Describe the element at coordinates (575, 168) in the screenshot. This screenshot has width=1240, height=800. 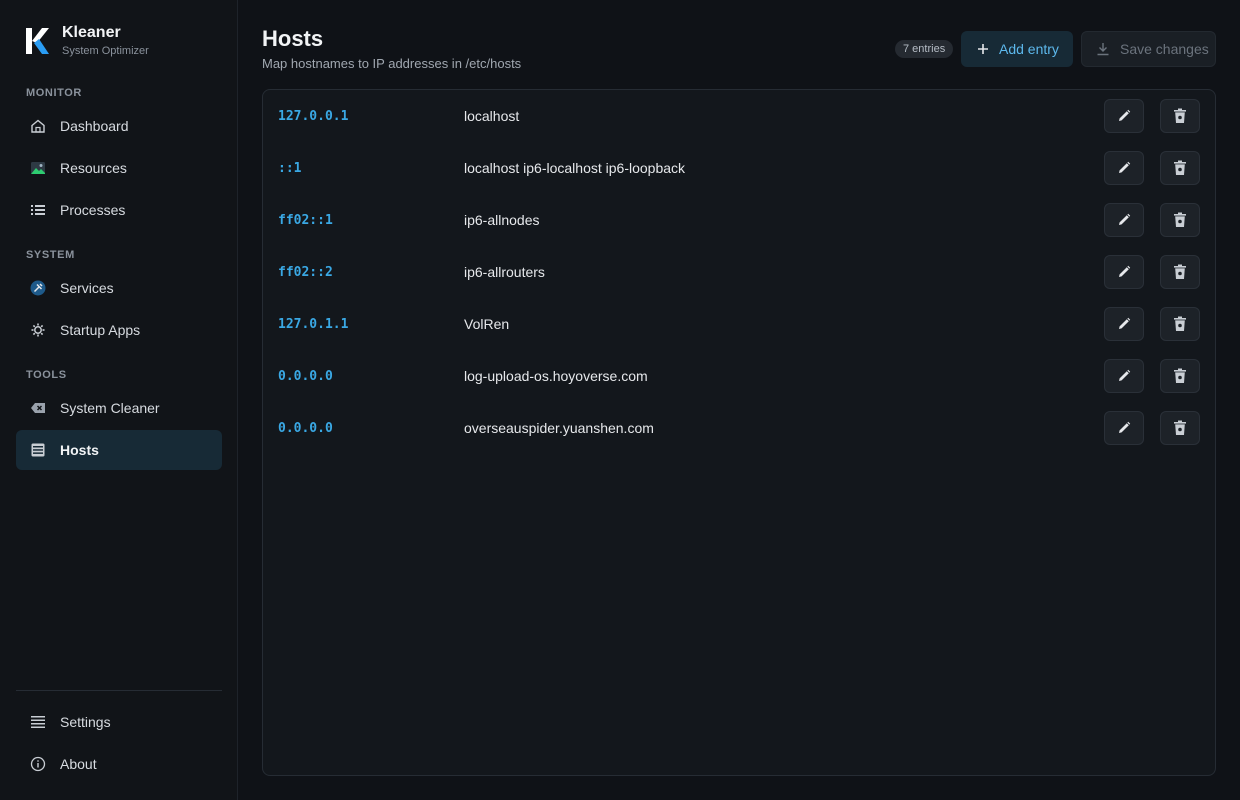
I see `hostname: localhost ip6-localhost ip6-loopback` at that location.